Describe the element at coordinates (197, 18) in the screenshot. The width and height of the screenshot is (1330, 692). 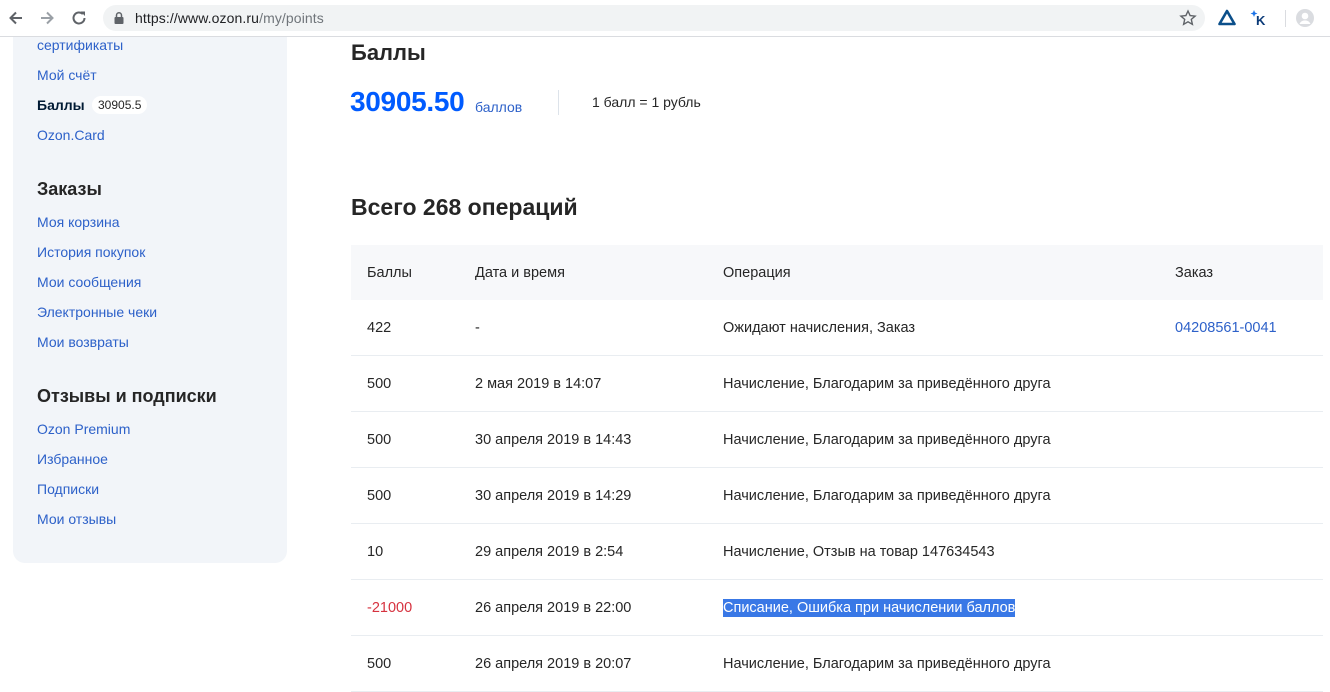
I see `url-host: https://www.ozon.ru` at that location.